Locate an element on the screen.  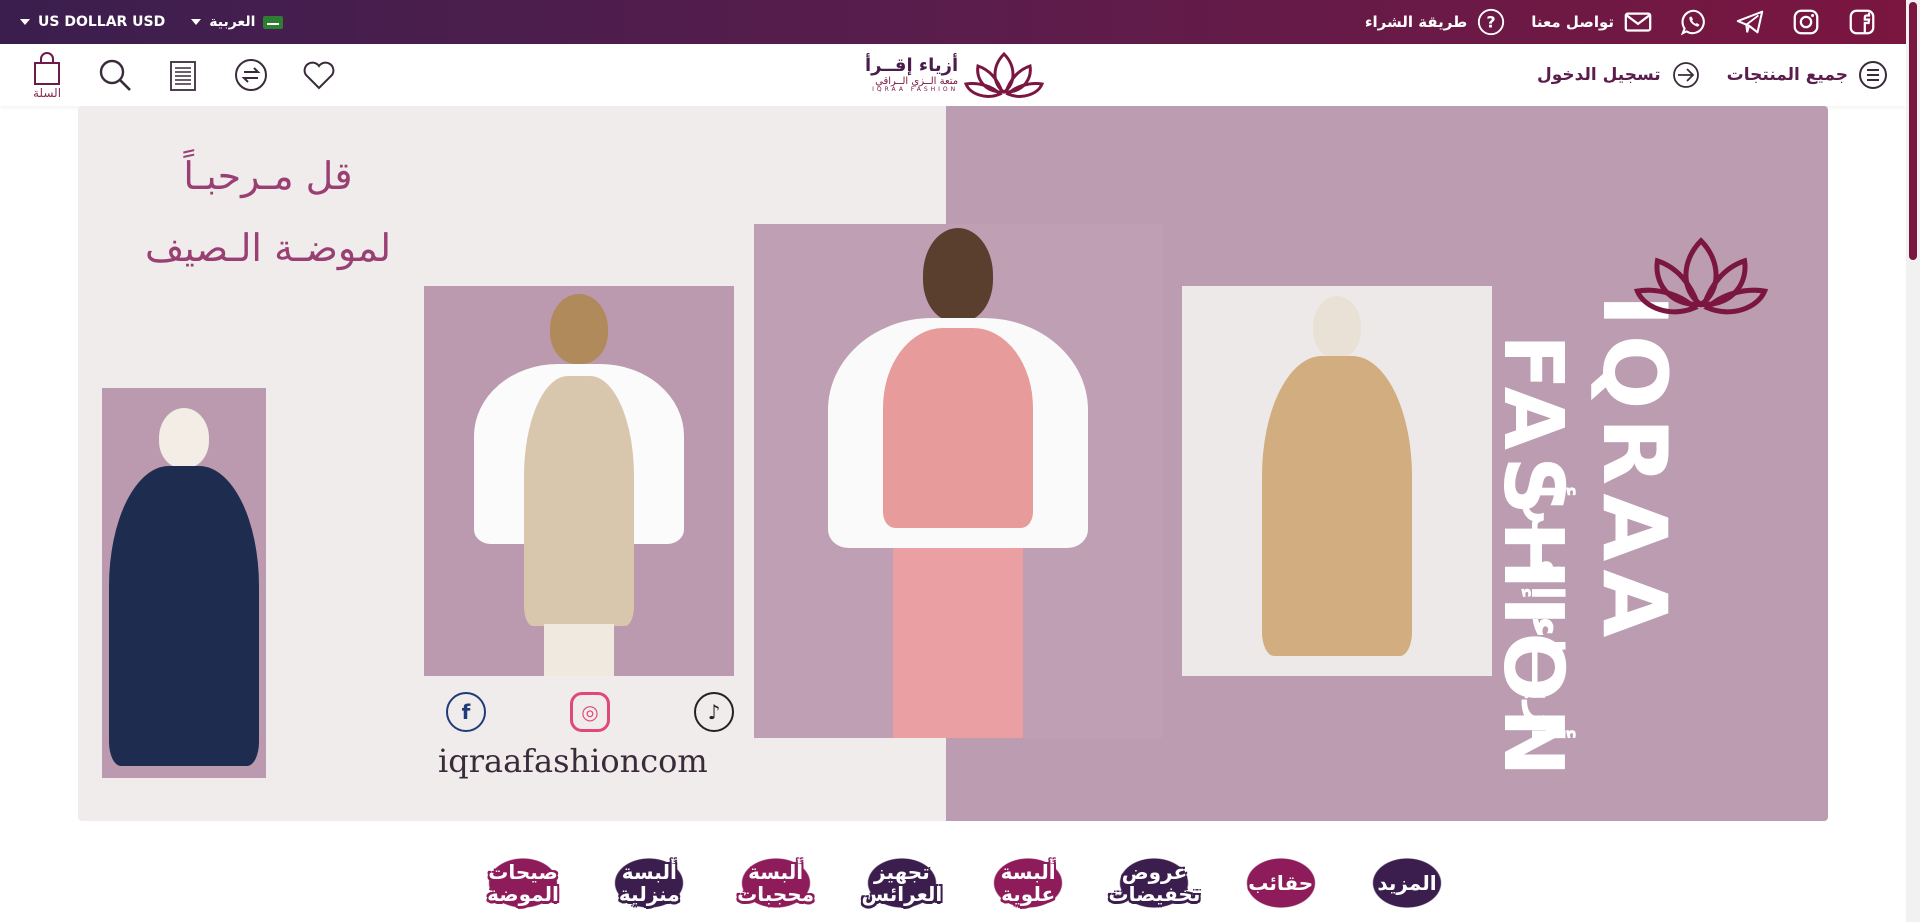
cart-button: السلة is located at coordinates (47, 75).